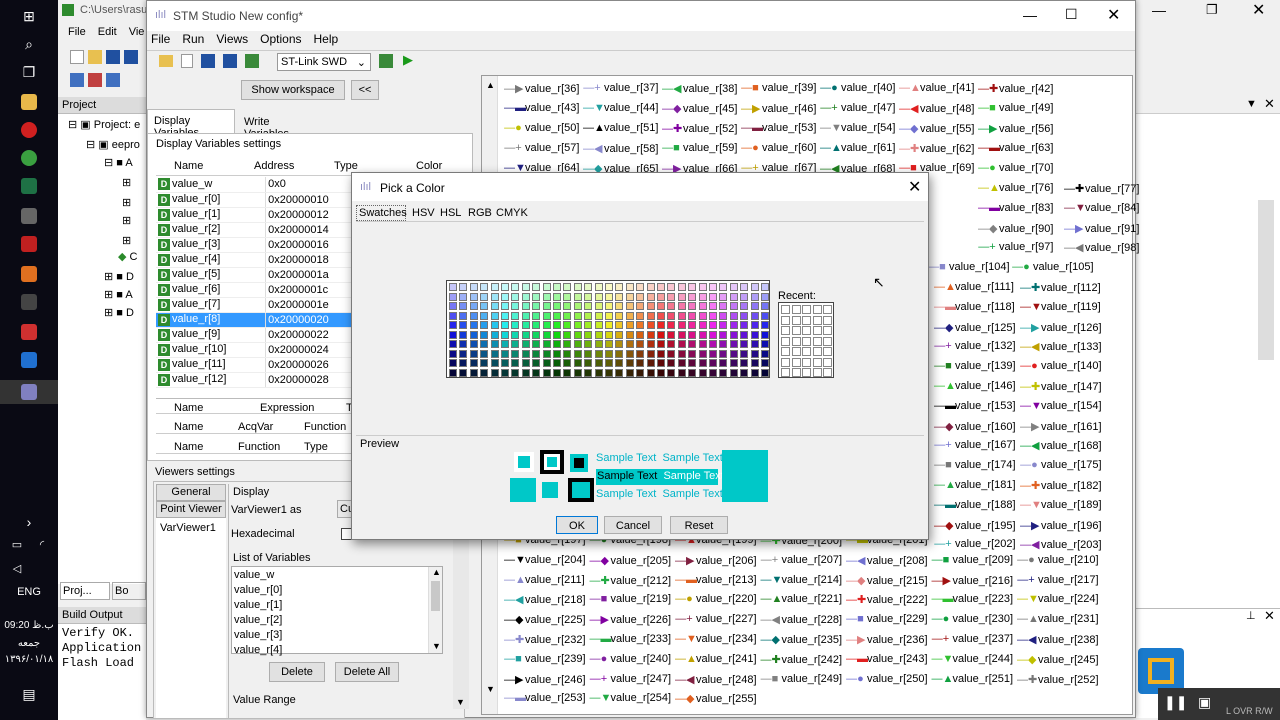 This screenshot has height=720, width=1280. Describe the element at coordinates (541, 148) in the screenshot. I see `legend-item: —+ value_r[57]` at that location.